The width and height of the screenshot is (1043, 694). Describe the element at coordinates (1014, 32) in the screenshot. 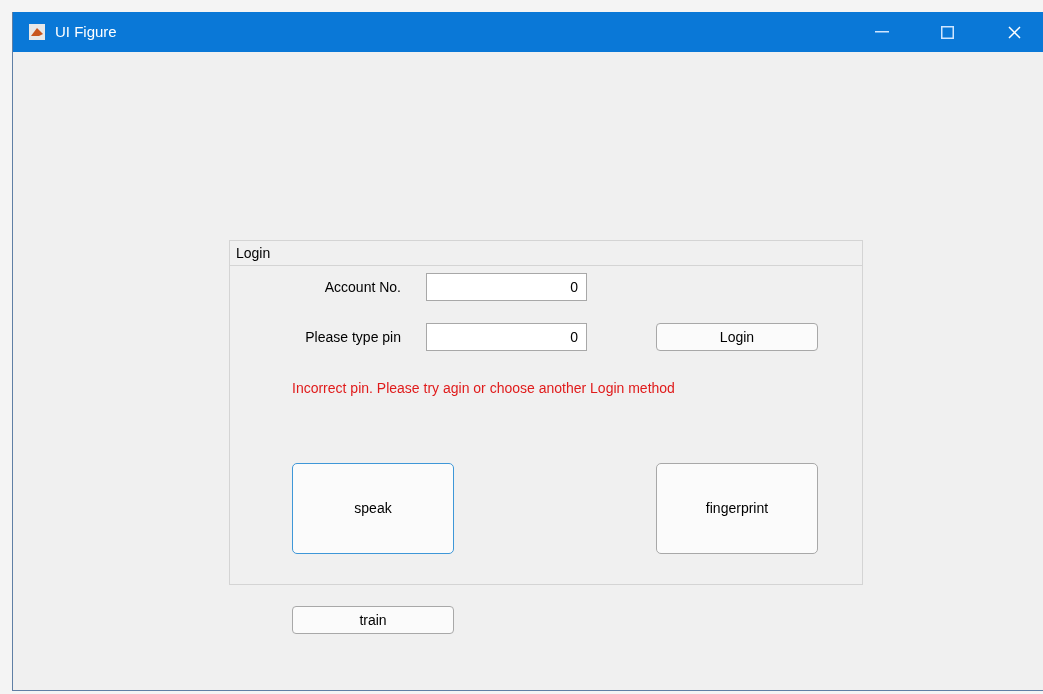

I see `close-icon` at that location.